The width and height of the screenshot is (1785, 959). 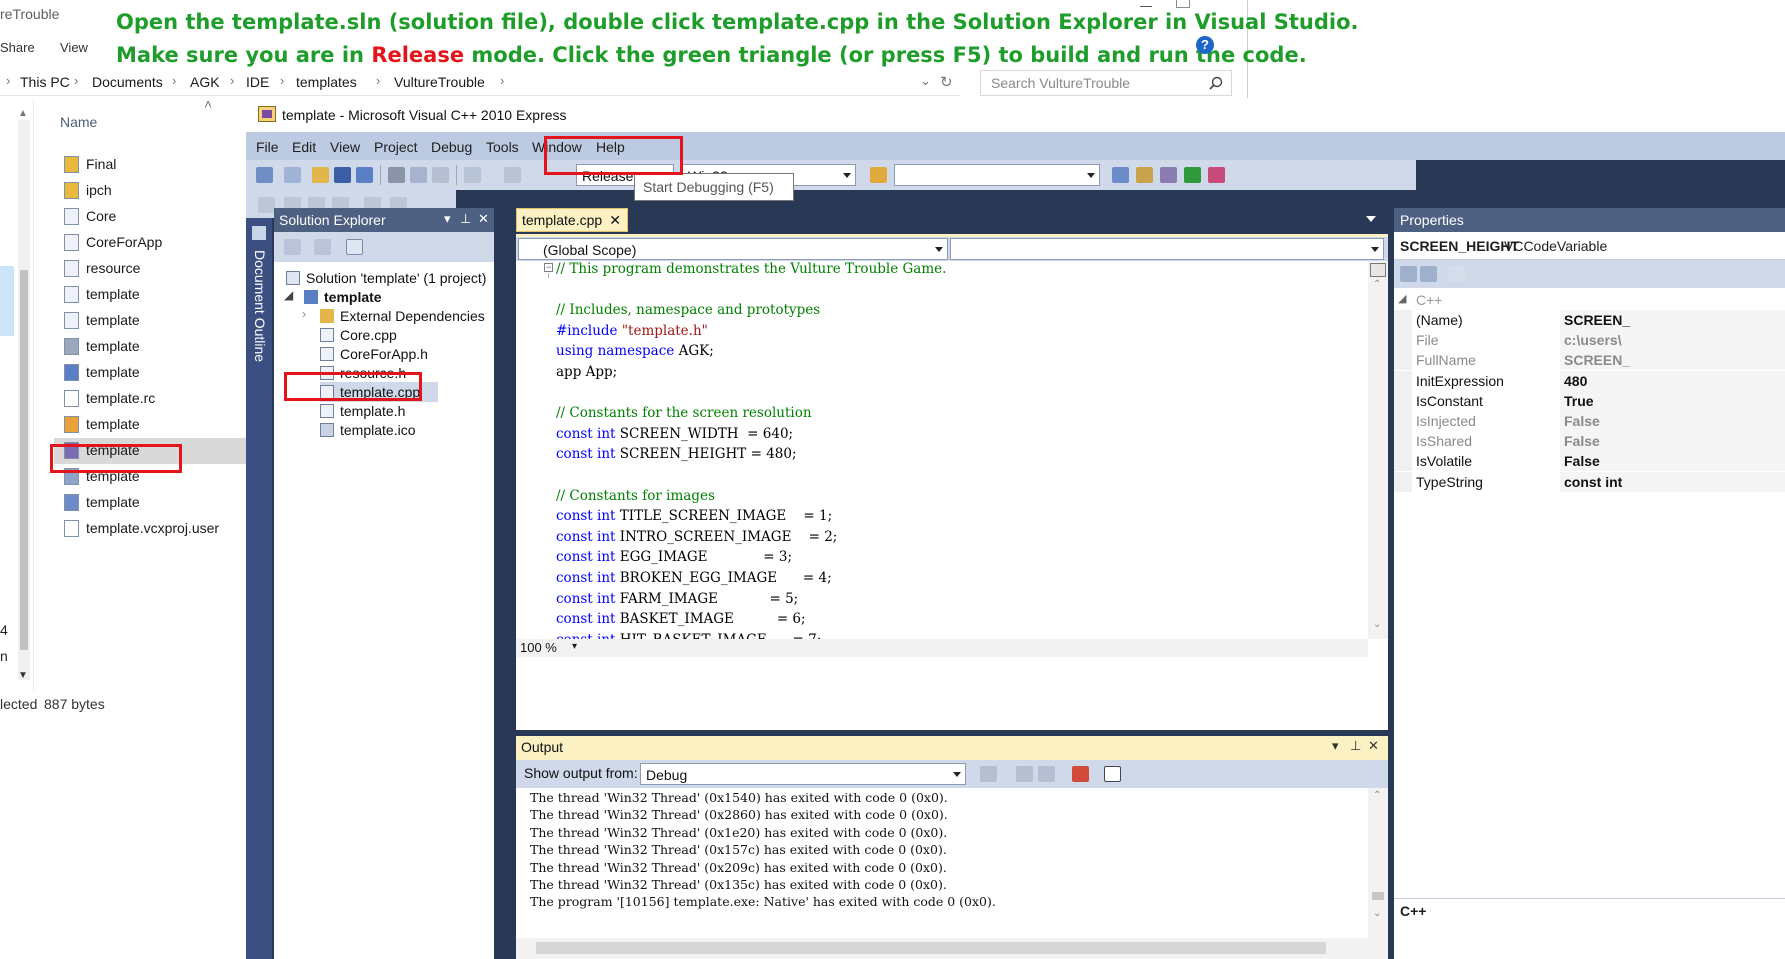 What do you see at coordinates (502, 147) in the screenshot?
I see `menu-tools: Tools` at bounding box center [502, 147].